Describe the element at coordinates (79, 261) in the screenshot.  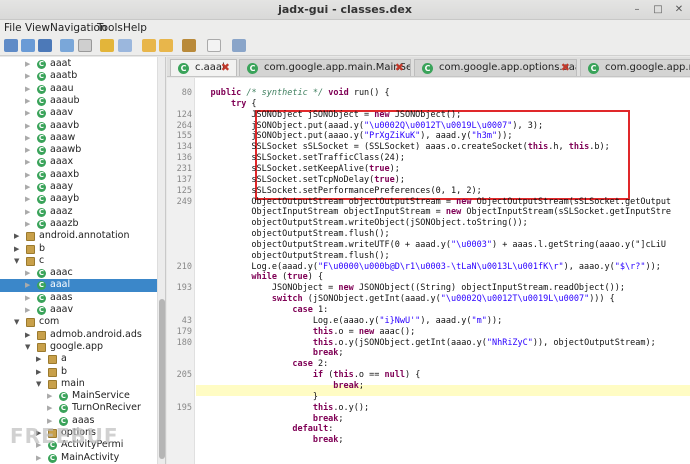
I see `tree-package-item: ▼ c` at that location.